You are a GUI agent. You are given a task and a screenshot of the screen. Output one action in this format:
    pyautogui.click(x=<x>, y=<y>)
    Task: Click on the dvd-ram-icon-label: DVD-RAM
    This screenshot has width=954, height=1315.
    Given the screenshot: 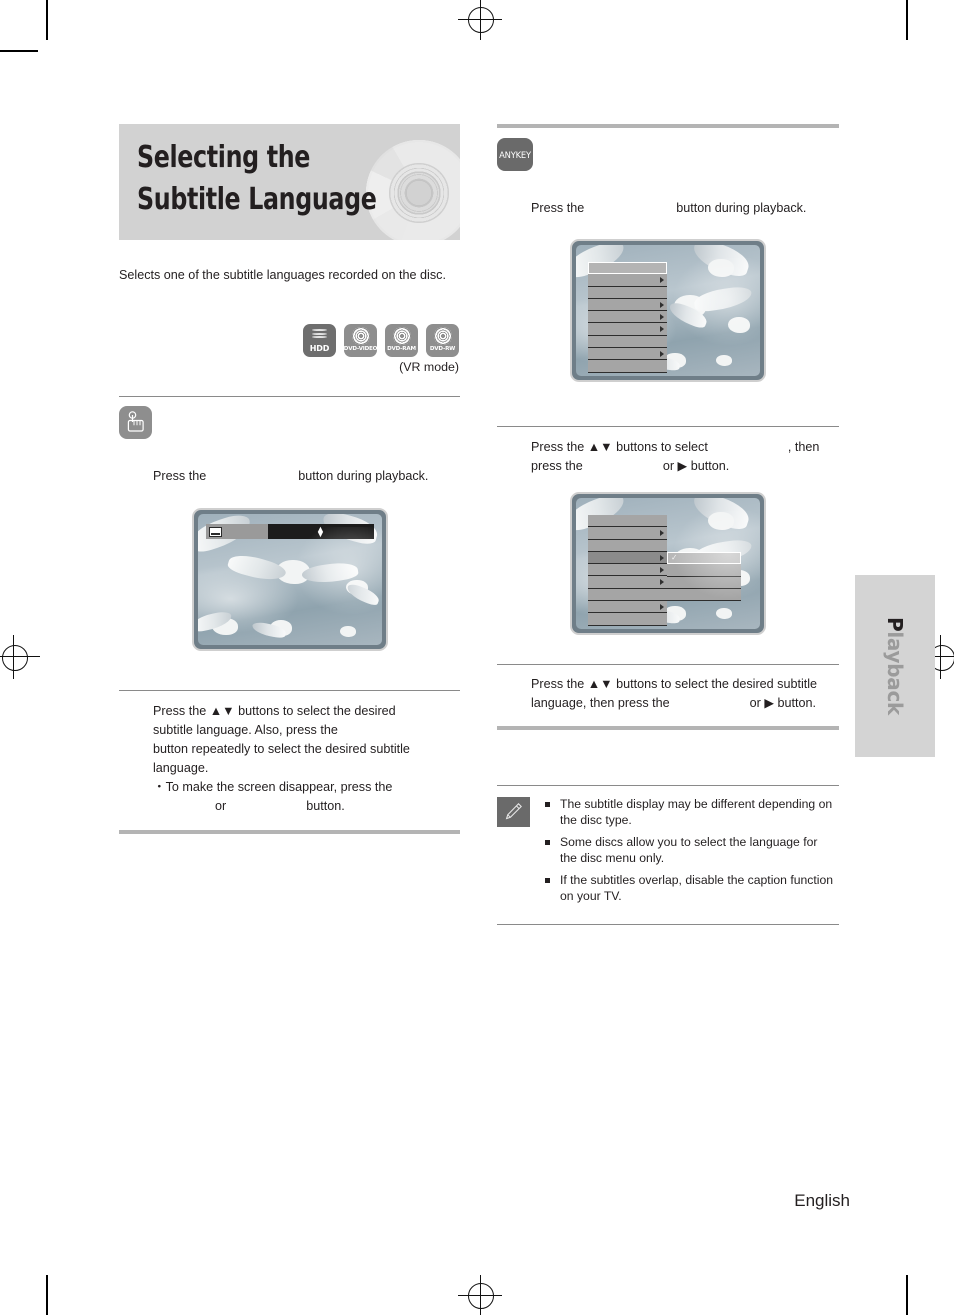 What is the action you would take?
    pyautogui.click(x=401, y=349)
    